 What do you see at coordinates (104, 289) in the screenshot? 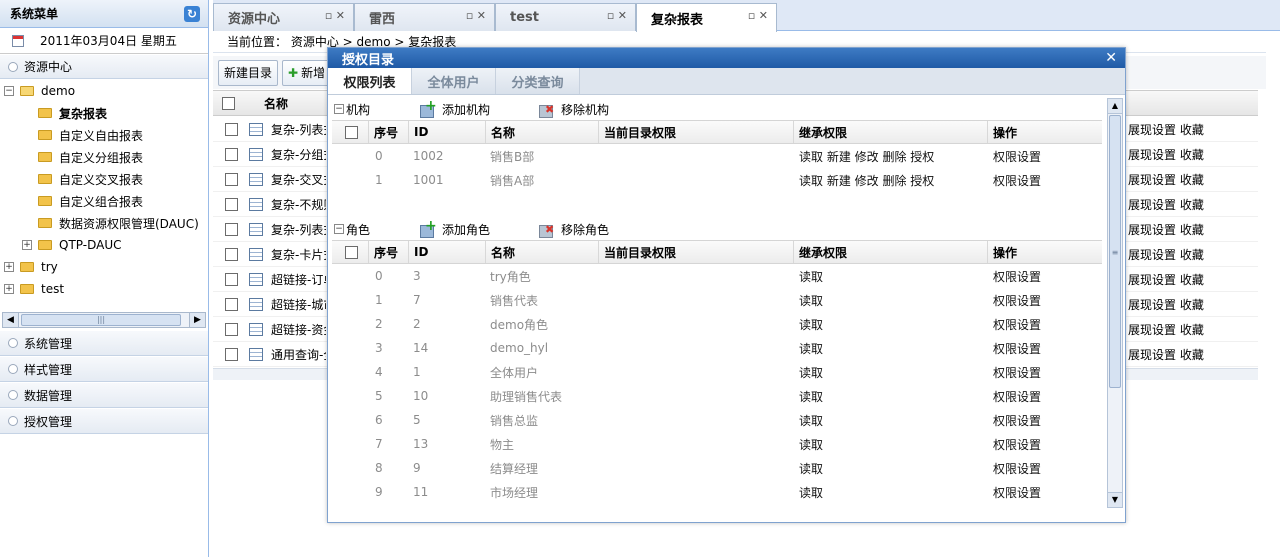
I see `tree-node: + test` at bounding box center [104, 289].